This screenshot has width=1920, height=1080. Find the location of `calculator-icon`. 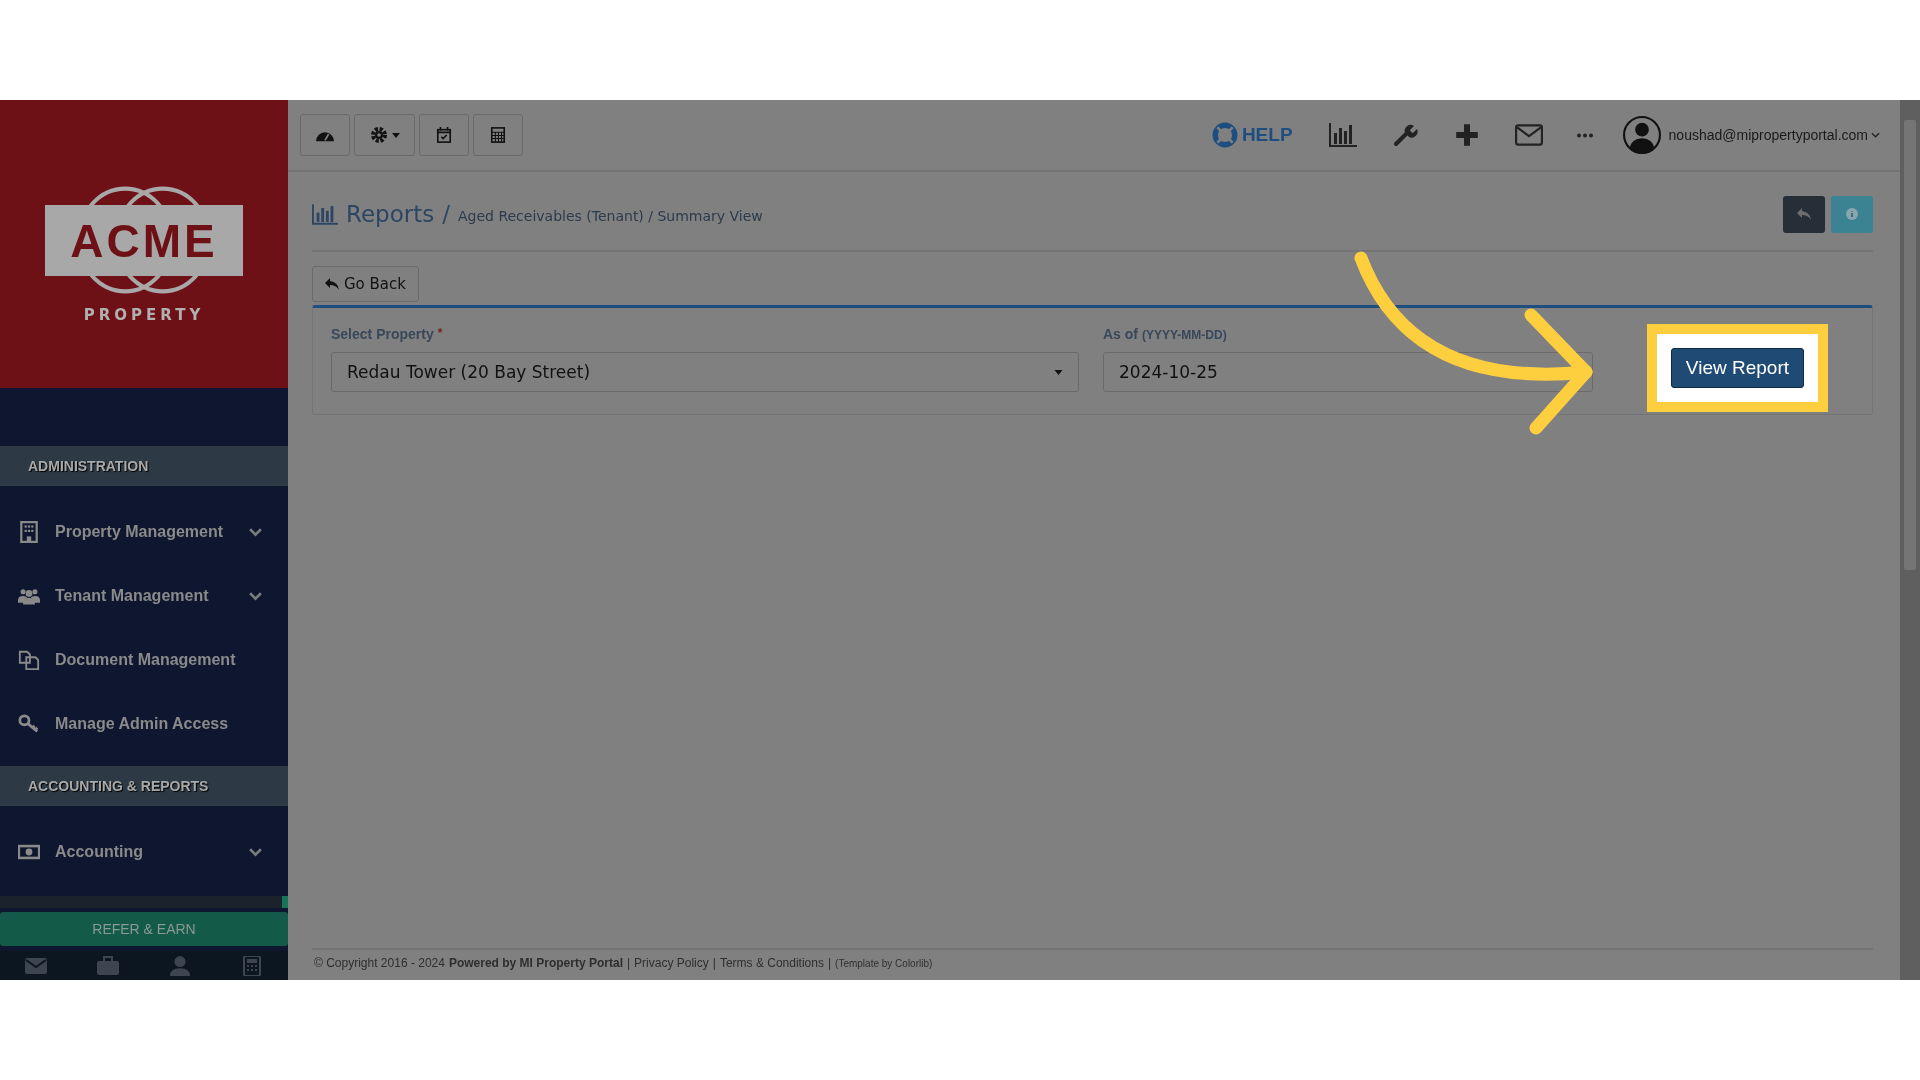

calculator-icon is located at coordinates (498, 135).